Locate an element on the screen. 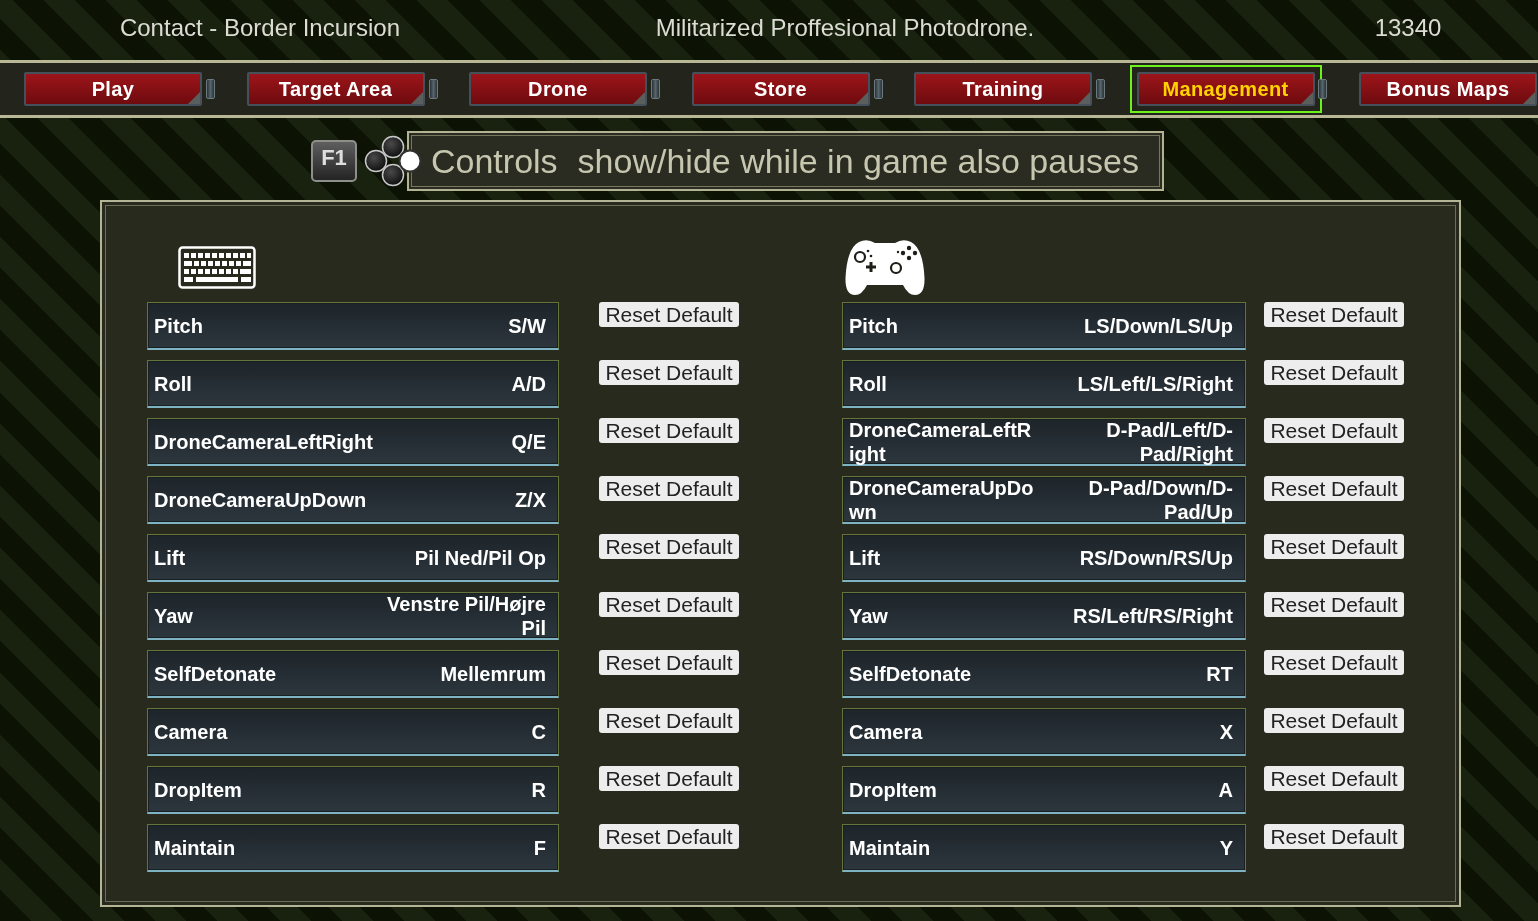 This screenshot has height=921, width=1538. binding-value: C is located at coordinates (538, 731).